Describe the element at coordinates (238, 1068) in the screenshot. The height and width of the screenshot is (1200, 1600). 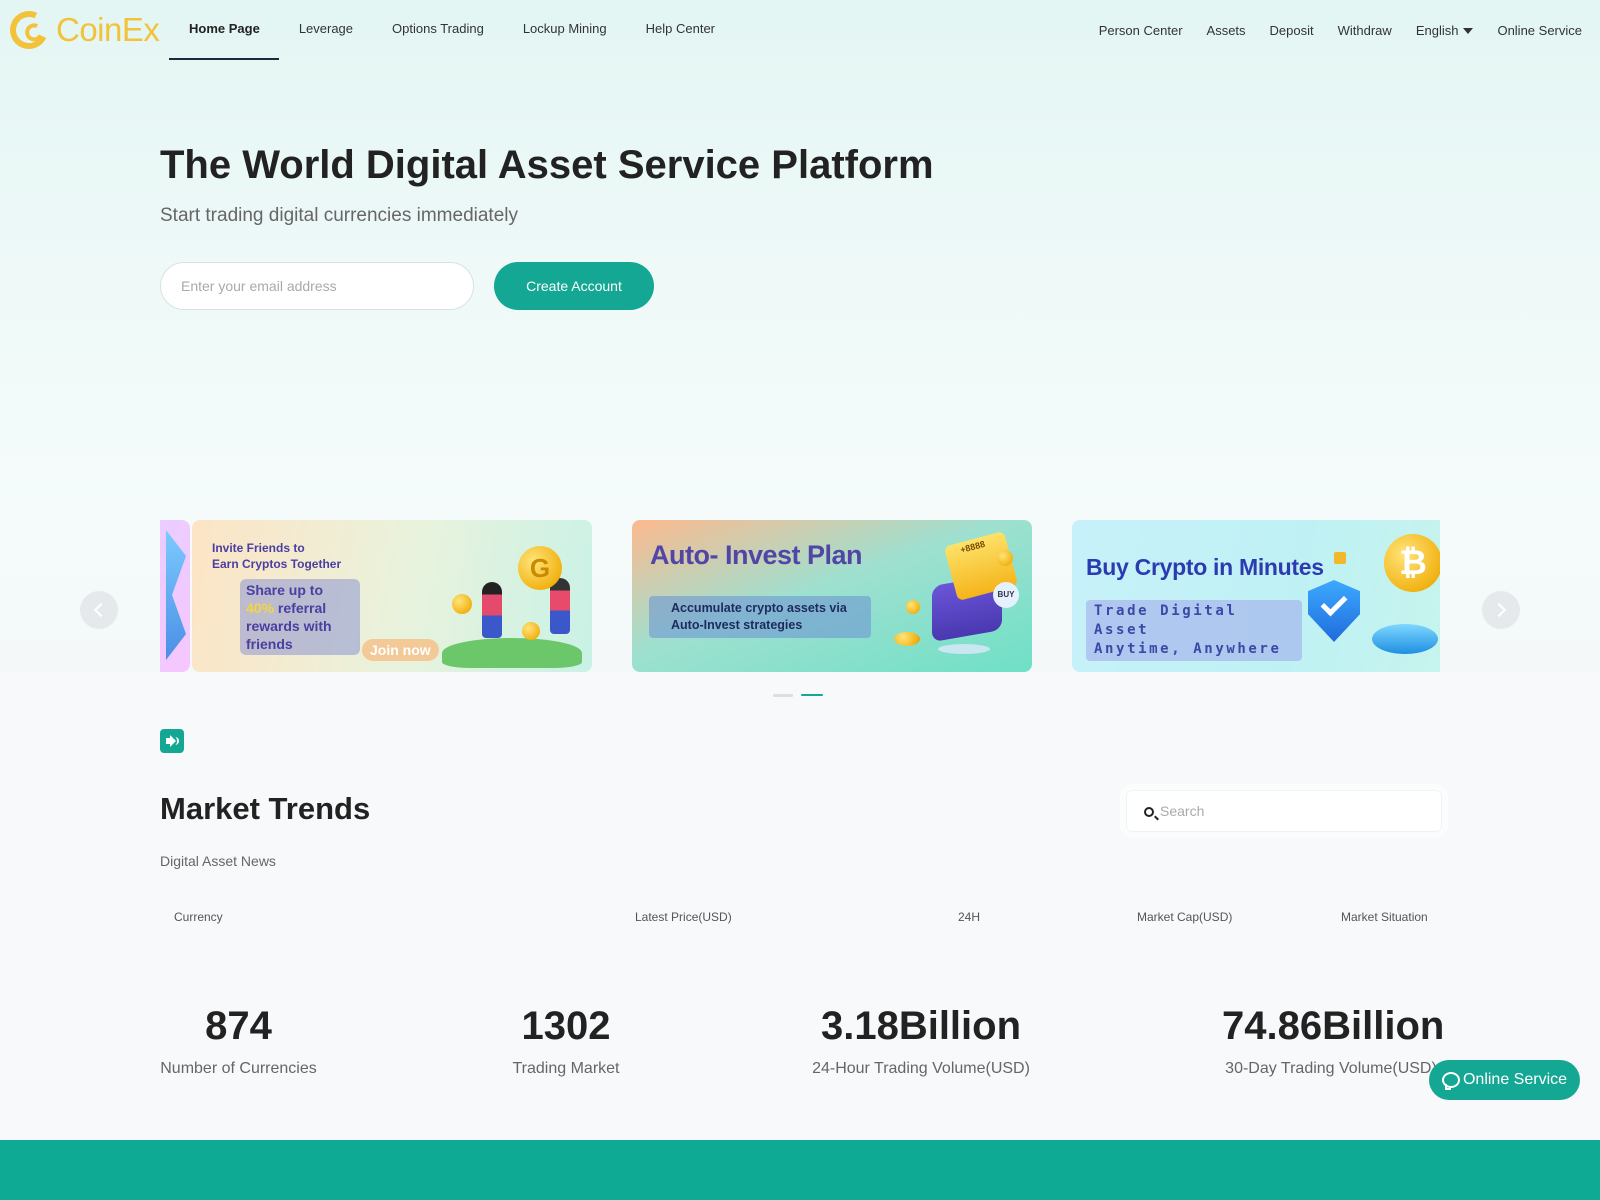
I see `stat-label: Number of Currencies` at that location.